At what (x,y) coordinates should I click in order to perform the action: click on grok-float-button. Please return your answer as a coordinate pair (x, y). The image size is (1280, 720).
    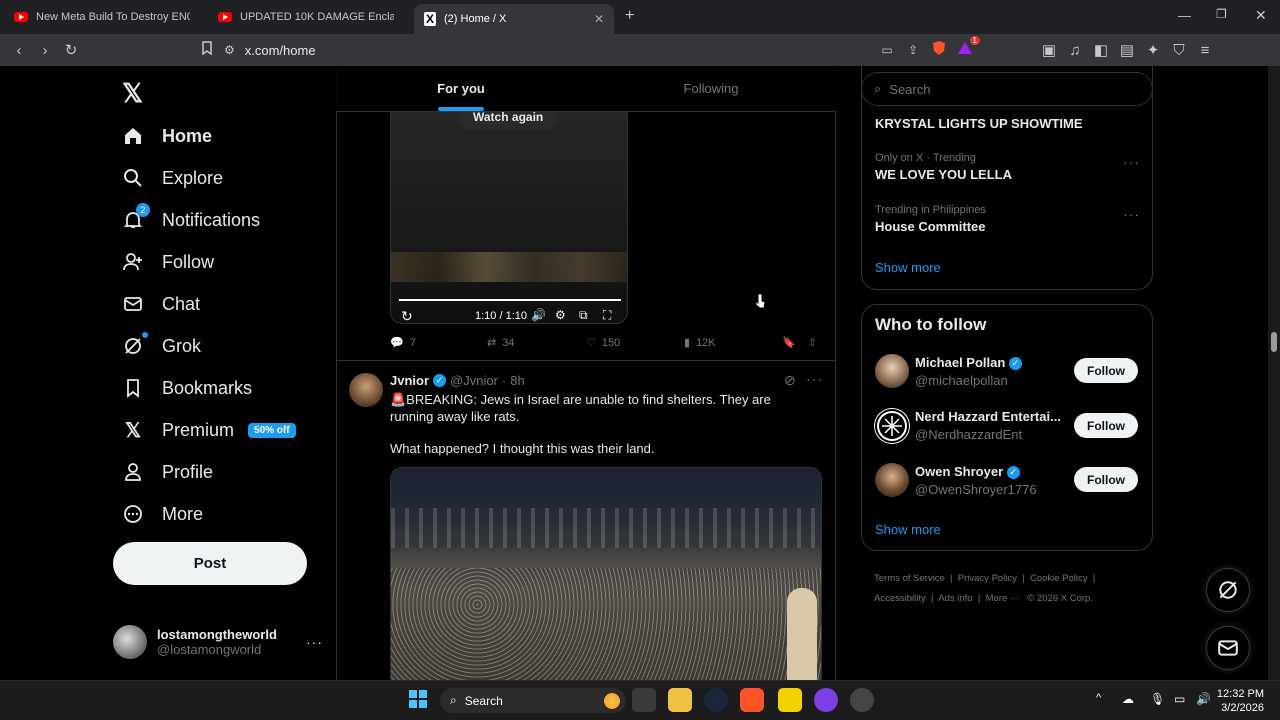
    Looking at the image, I should click on (1228, 590).